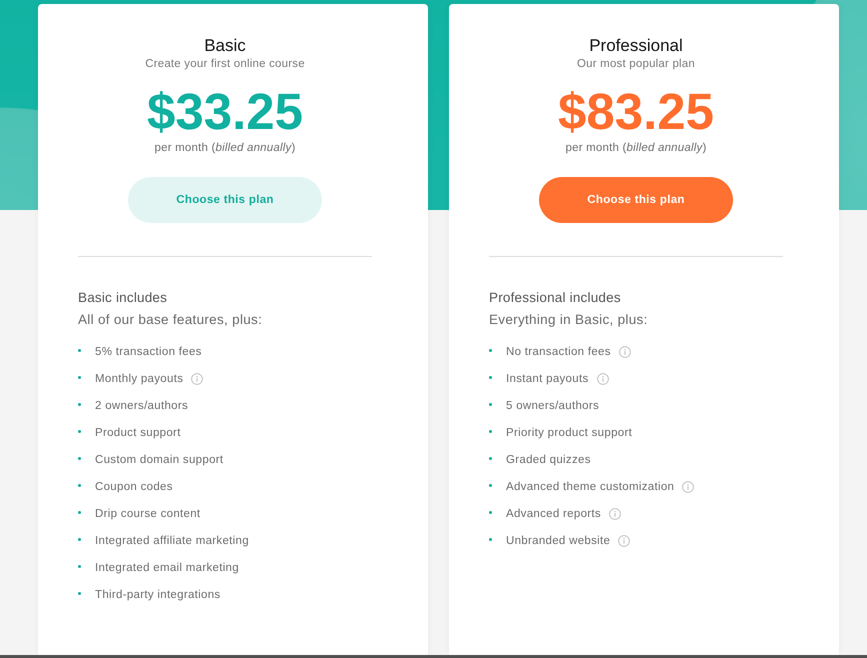 The image size is (867, 658). What do you see at coordinates (553, 405) in the screenshot?
I see `feature-text: 5 owners/authors` at bounding box center [553, 405].